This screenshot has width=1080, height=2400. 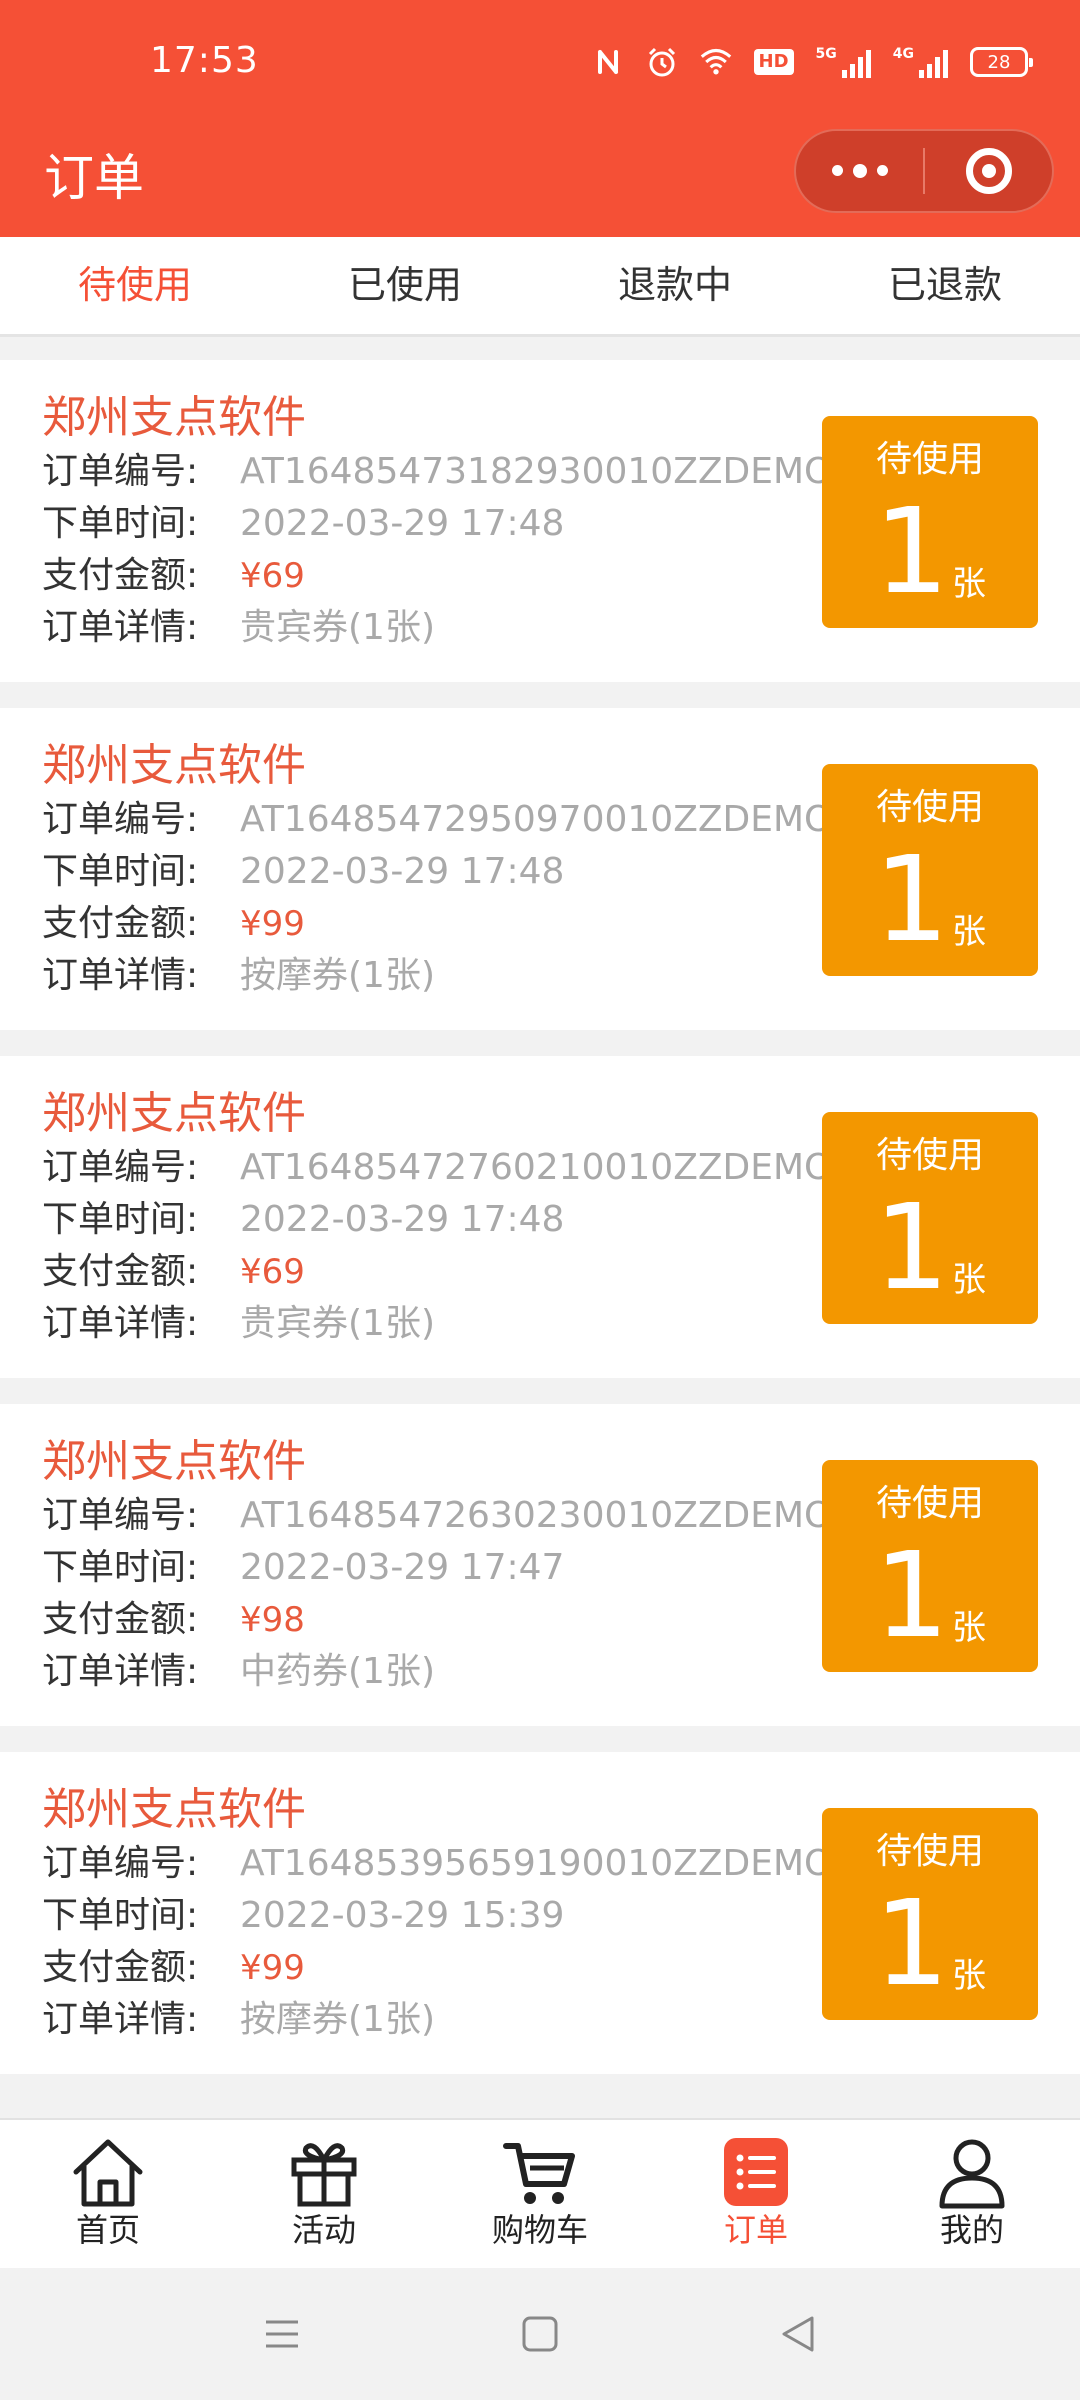 What do you see at coordinates (531, 1167) in the screenshot?
I see `order-number-value: AT16485472760210010ZZDEMO` at bounding box center [531, 1167].